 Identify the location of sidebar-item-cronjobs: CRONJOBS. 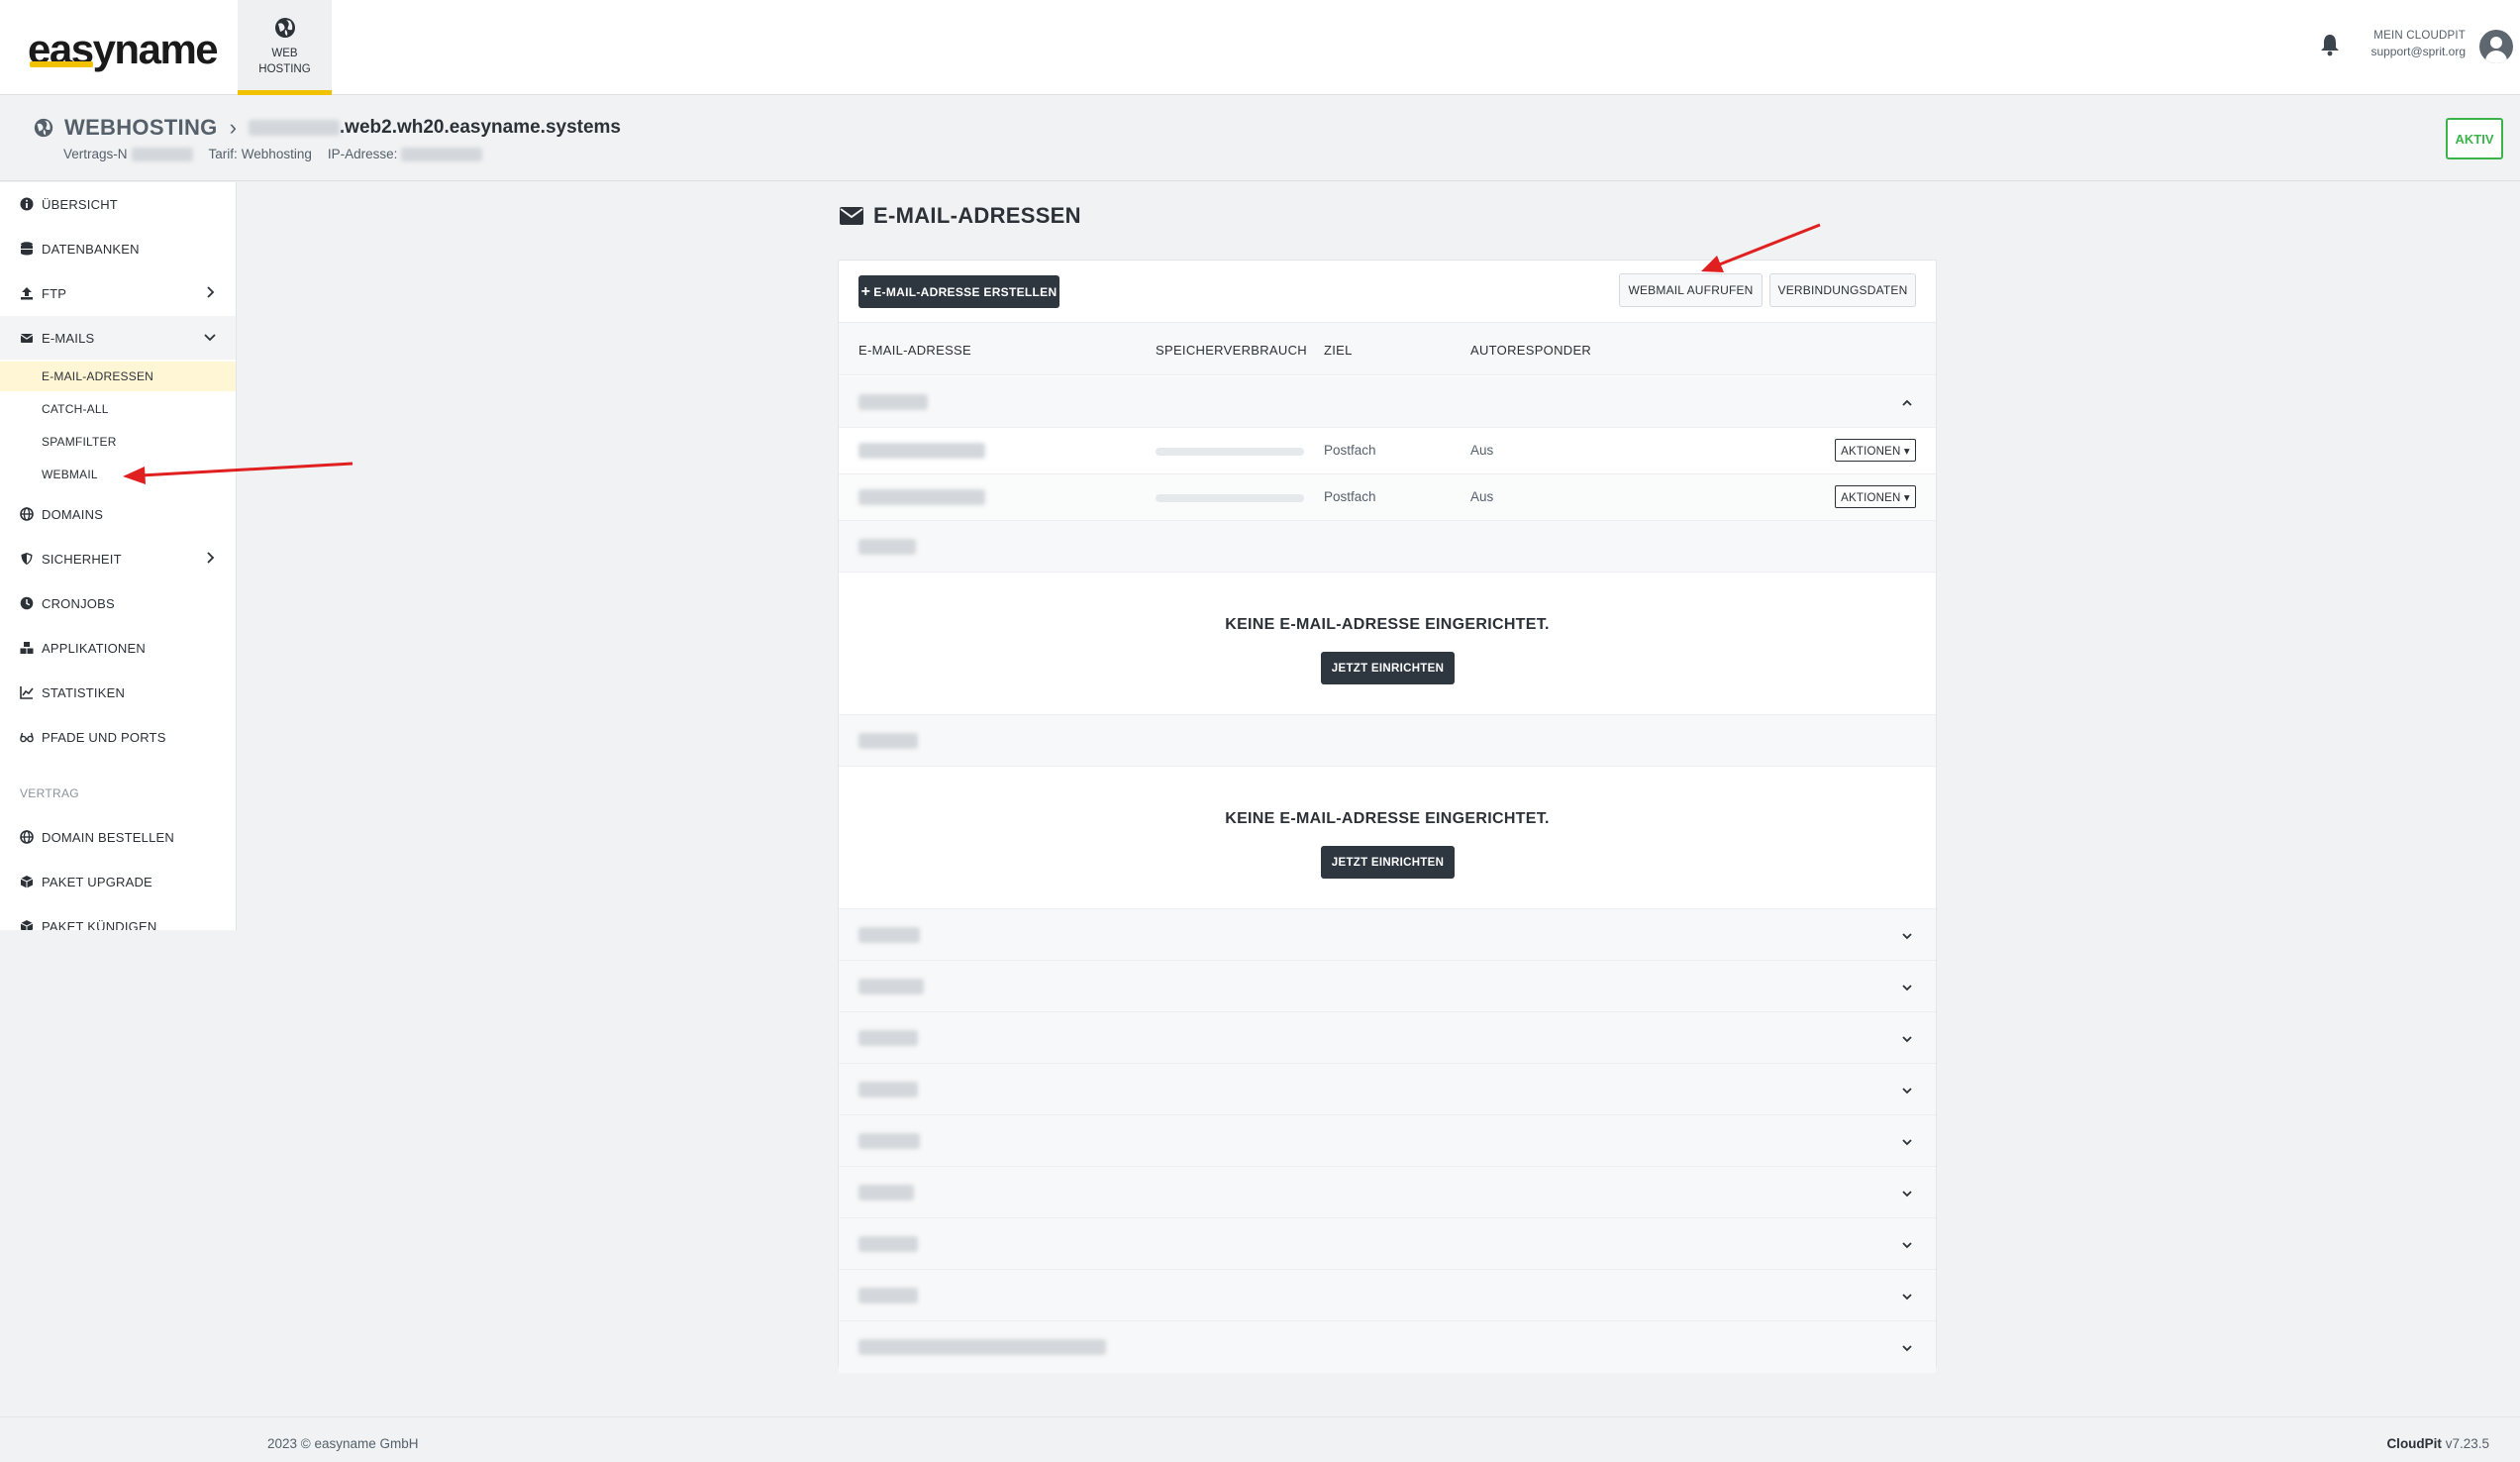
(118, 603).